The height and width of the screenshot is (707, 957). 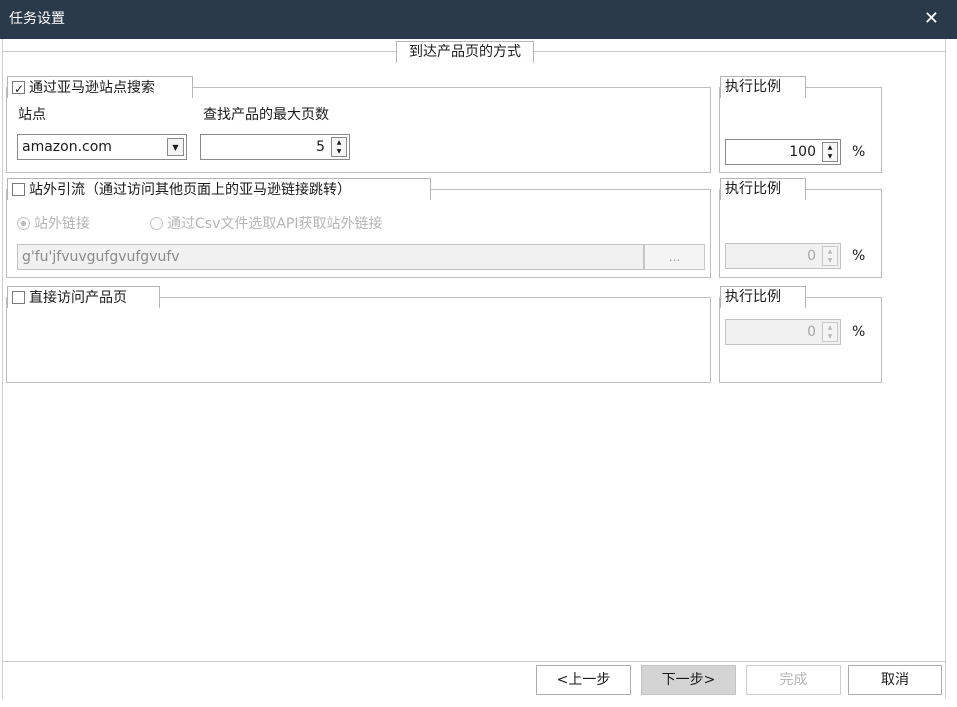 What do you see at coordinates (190, 189) in the screenshot?
I see `external-traffic-label: 站外引流（通过访问其他页面上的亚马逊链接跳转）` at bounding box center [190, 189].